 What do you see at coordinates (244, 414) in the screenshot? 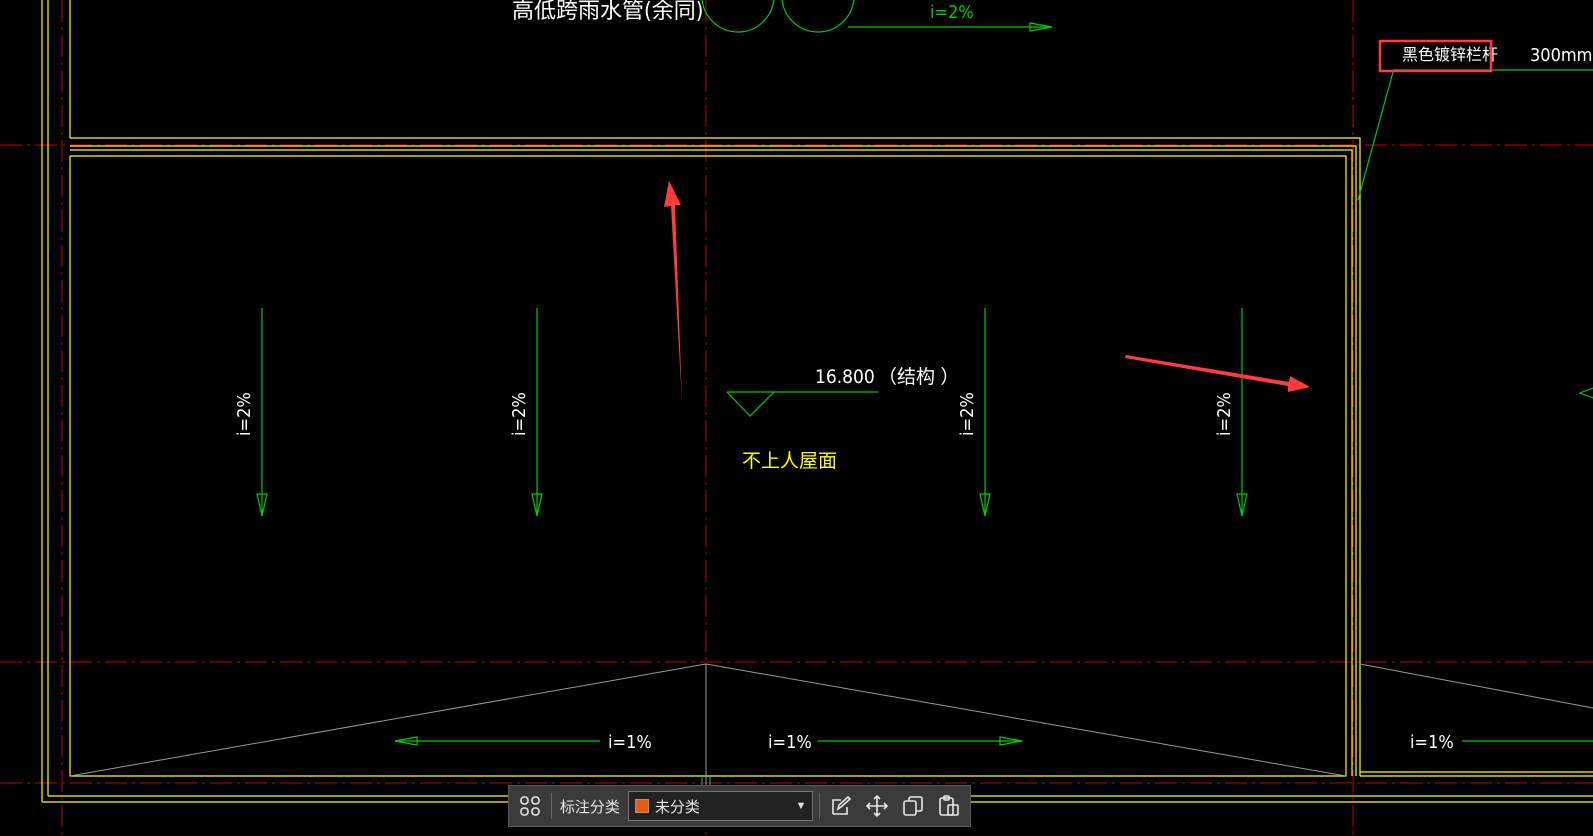
I see `slope-label-v1: i=2%` at bounding box center [244, 414].